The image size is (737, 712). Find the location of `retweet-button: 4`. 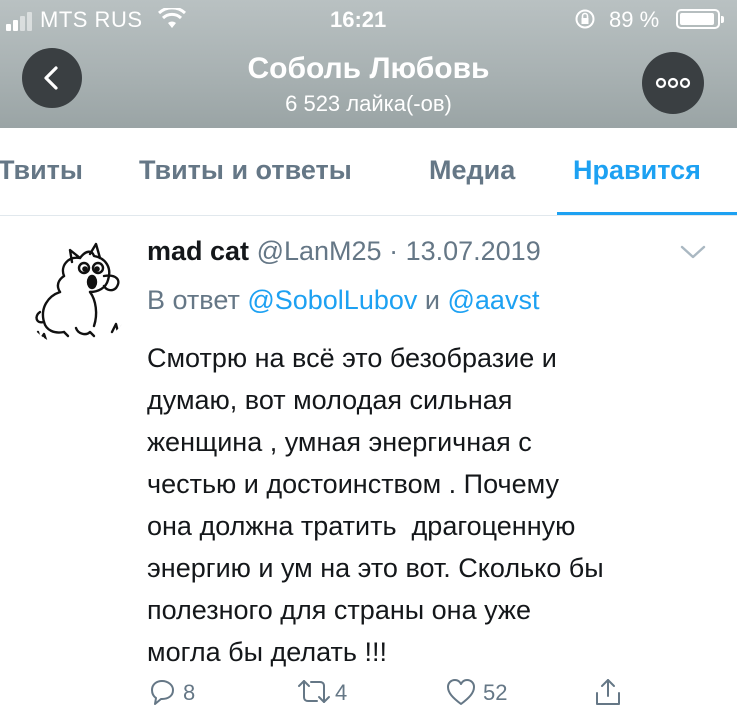

retweet-button: 4 is located at coordinates (327, 692).